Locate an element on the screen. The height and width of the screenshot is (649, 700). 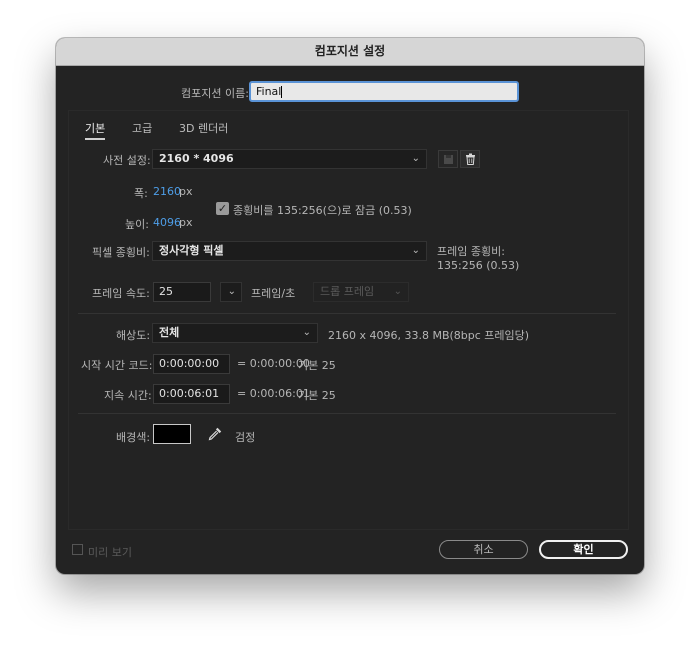
cancel-button: 취소 is located at coordinates (483, 549).